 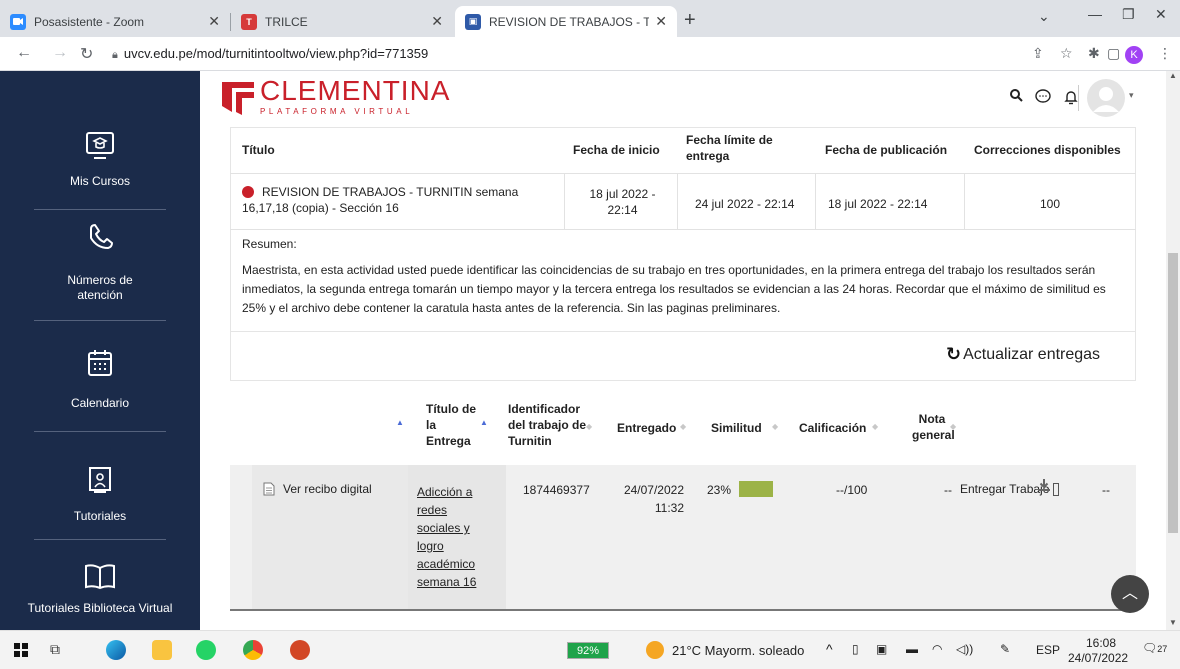 I want to click on user-avatar, so click(x=1106, y=98).